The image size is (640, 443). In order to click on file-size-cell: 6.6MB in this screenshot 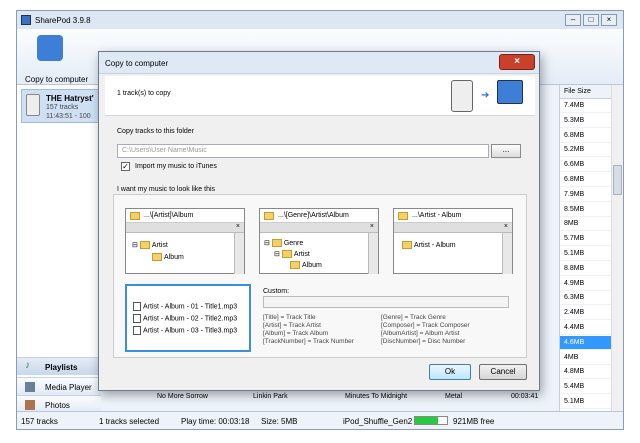, I will do `click(586, 165)`.